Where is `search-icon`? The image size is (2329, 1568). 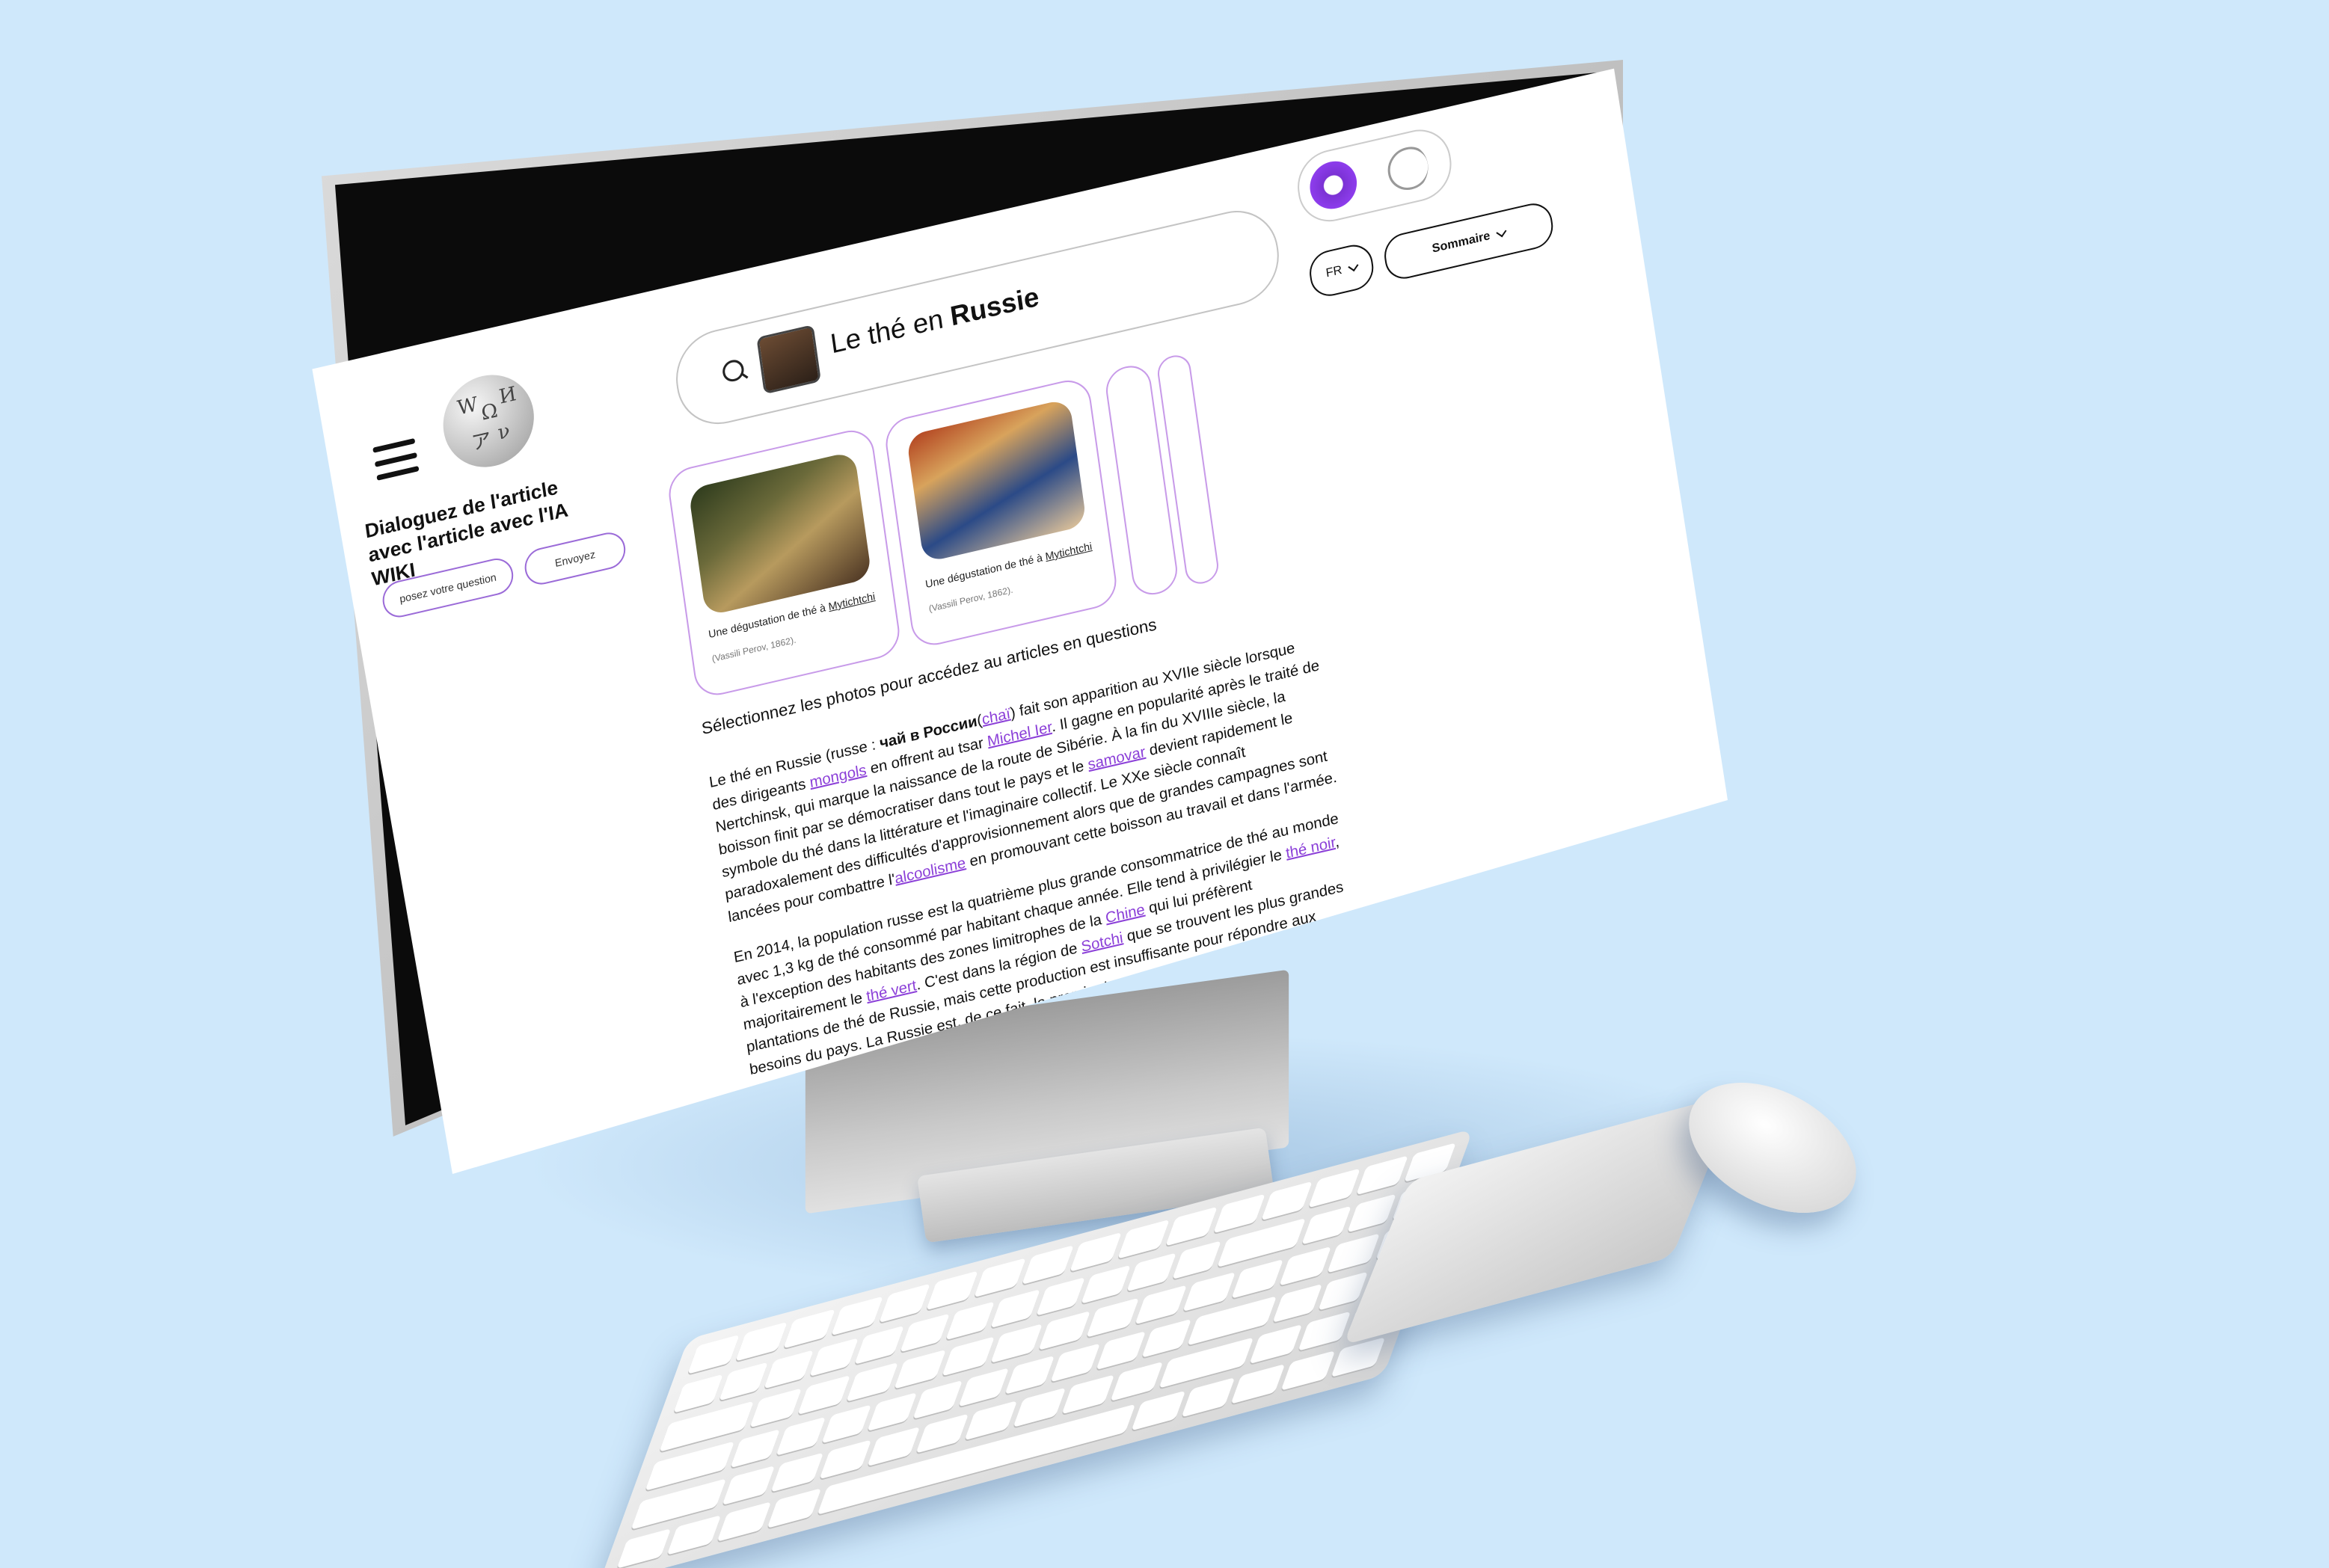 search-icon is located at coordinates (733, 370).